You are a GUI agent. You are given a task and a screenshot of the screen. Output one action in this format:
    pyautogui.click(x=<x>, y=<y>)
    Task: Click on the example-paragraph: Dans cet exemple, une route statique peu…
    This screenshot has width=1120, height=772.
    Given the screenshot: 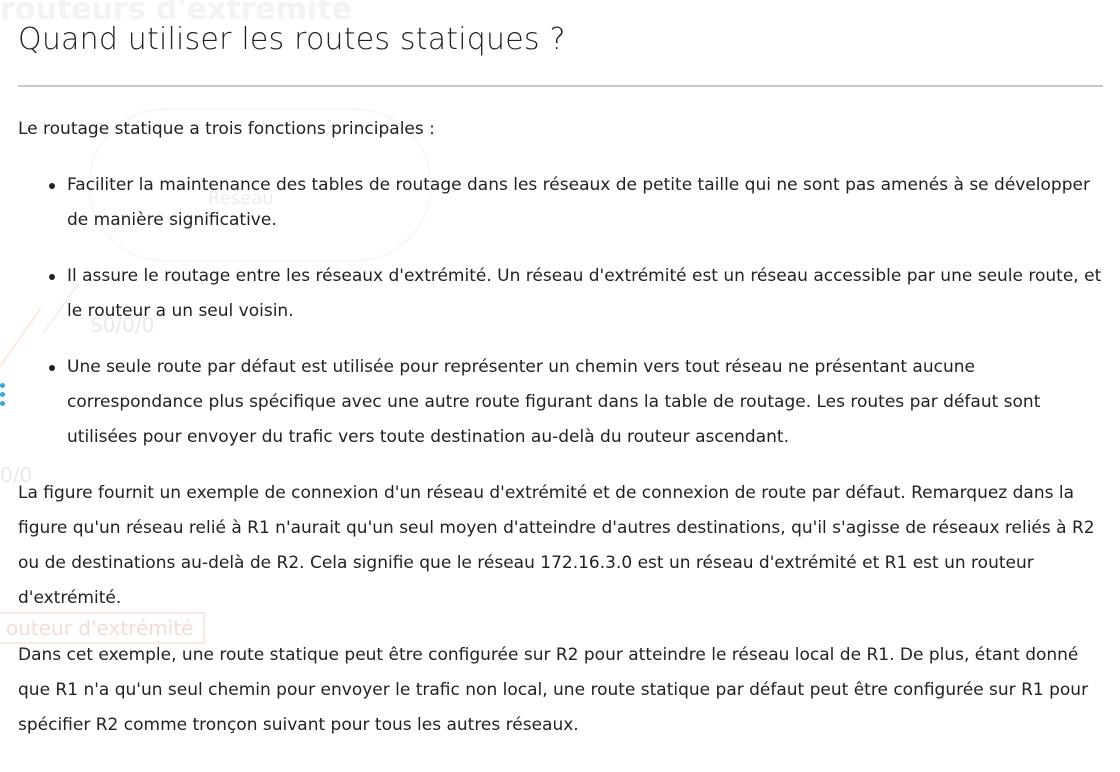 What is the action you would take?
    pyautogui.click(x=553, y=690)
    